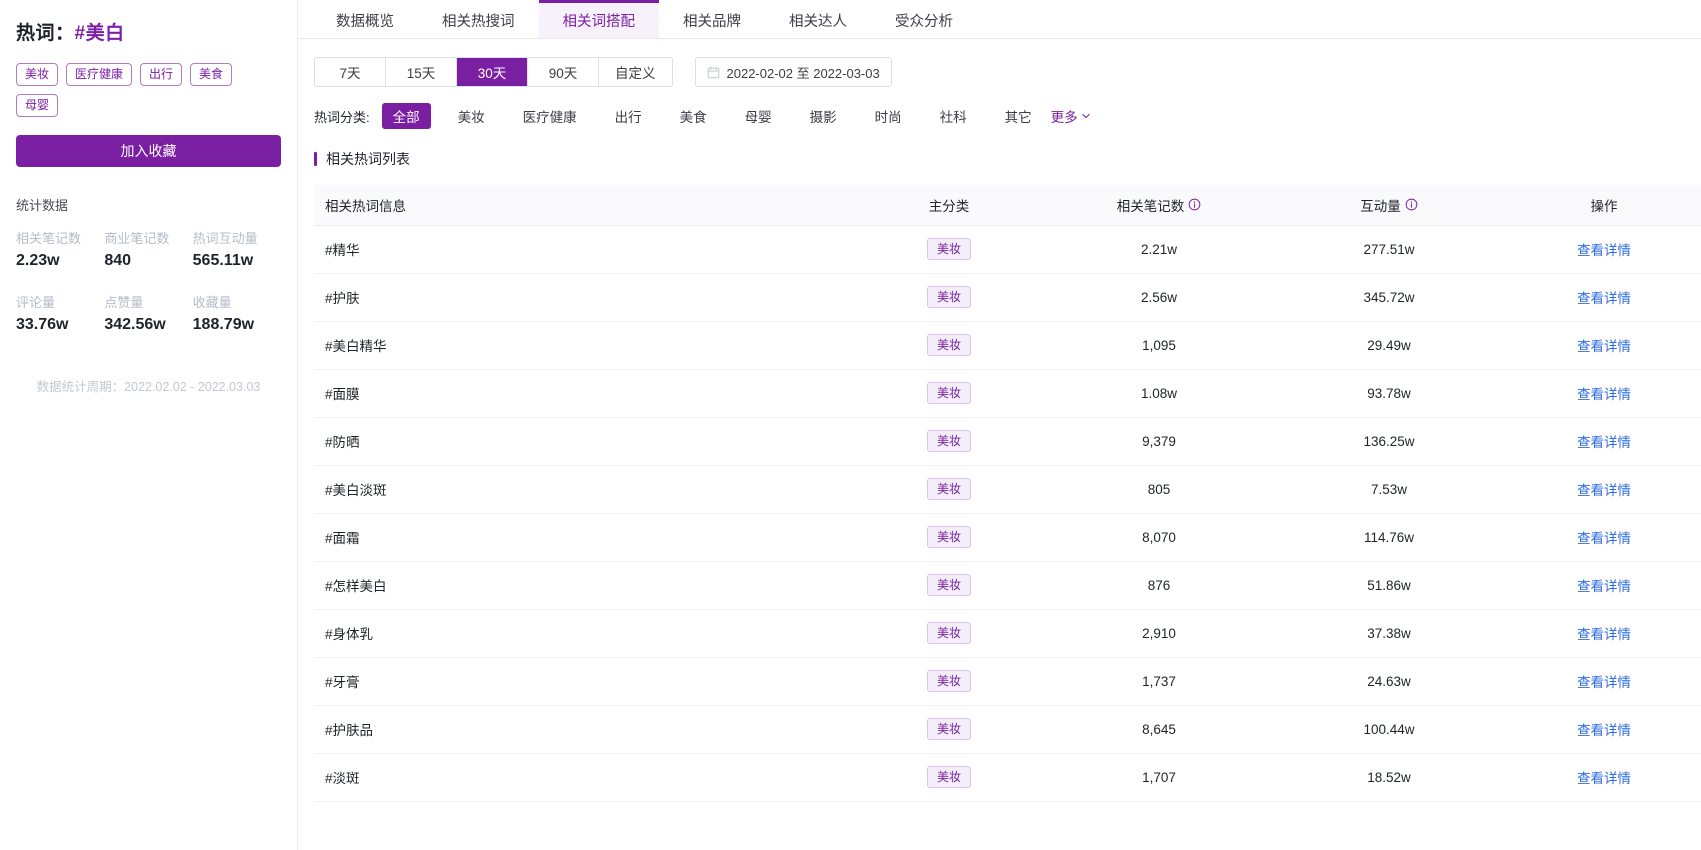  What do you see at coordinates (628, 116) in the screenshot?
I see `category-travel: 出行` at bounding box center [628, 116].